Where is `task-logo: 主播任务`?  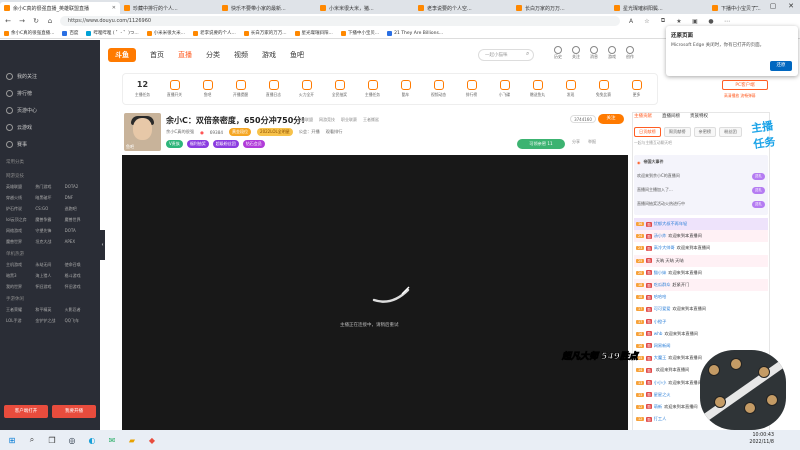 task-logo: 主播任务 is located at coordinates (768, 133).